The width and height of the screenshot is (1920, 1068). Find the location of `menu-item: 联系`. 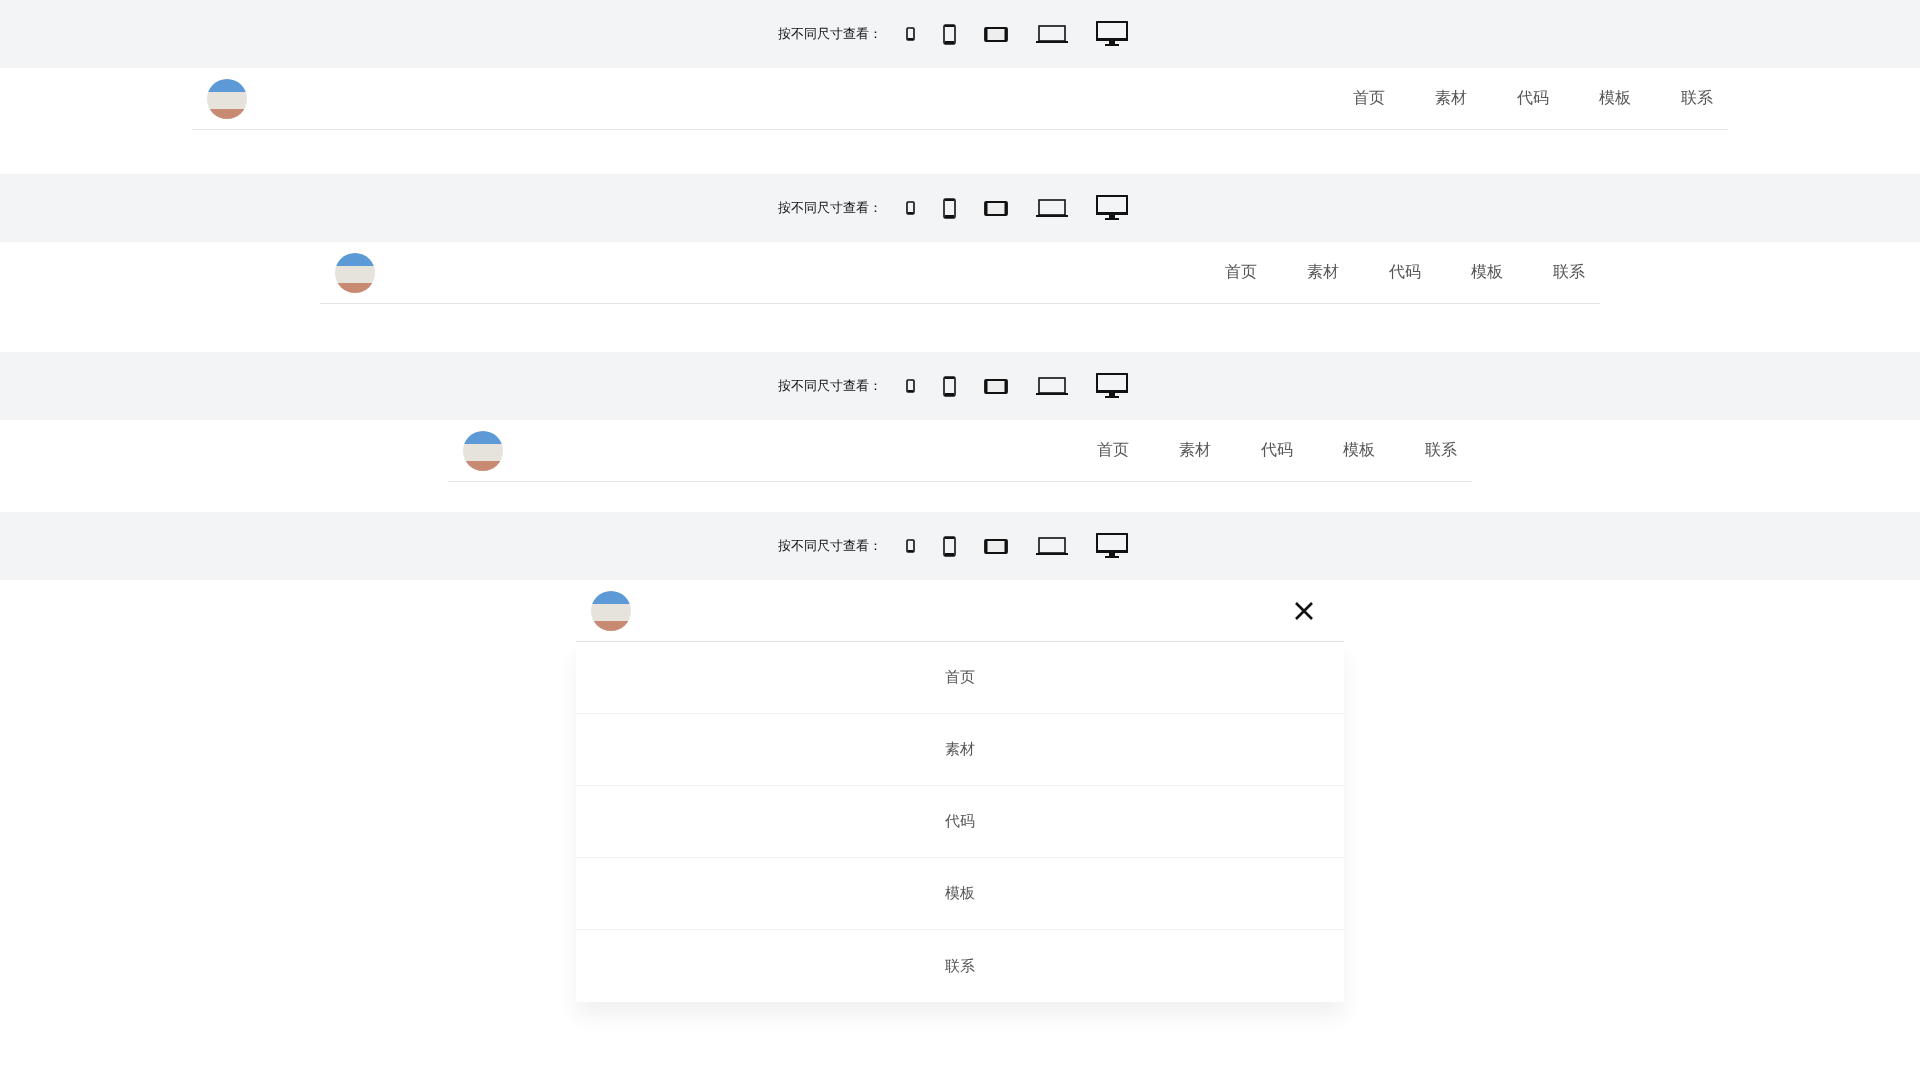

menu-item: 联系 is located at coordinates (960, 966).